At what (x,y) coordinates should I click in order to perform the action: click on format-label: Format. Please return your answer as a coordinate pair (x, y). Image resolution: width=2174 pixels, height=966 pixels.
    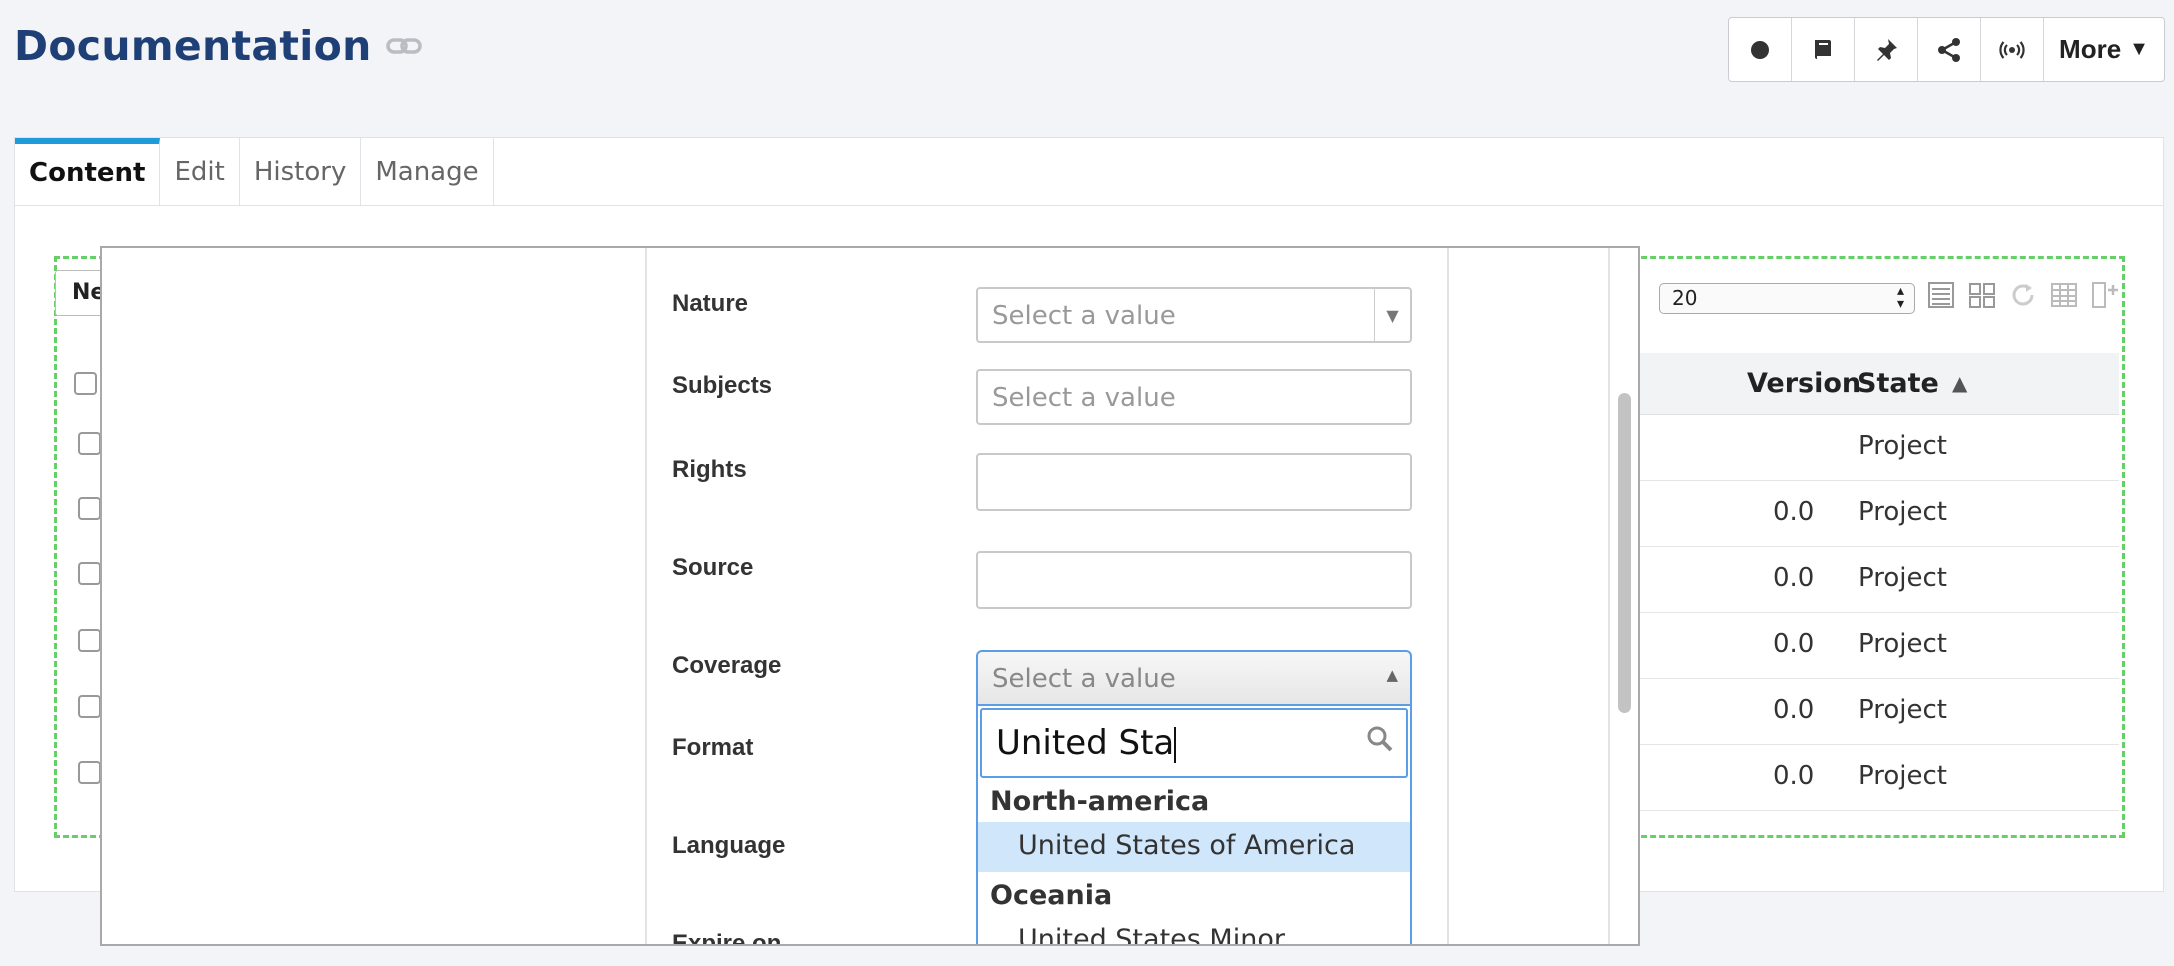
    Looking at the image, I should click on (713, 747).